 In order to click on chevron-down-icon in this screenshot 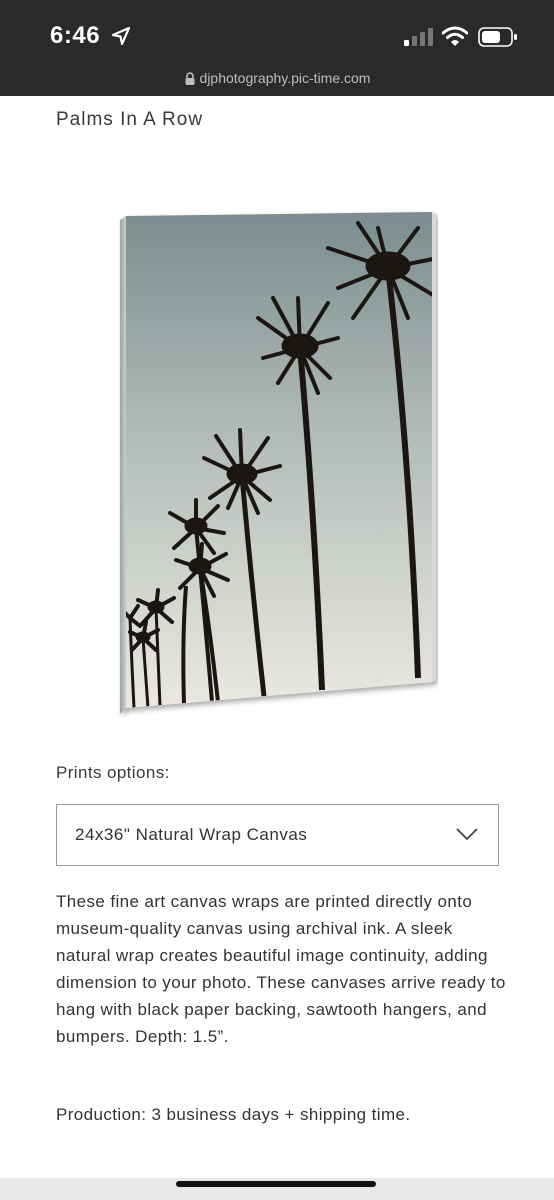, I will do `click(467, 834)`.